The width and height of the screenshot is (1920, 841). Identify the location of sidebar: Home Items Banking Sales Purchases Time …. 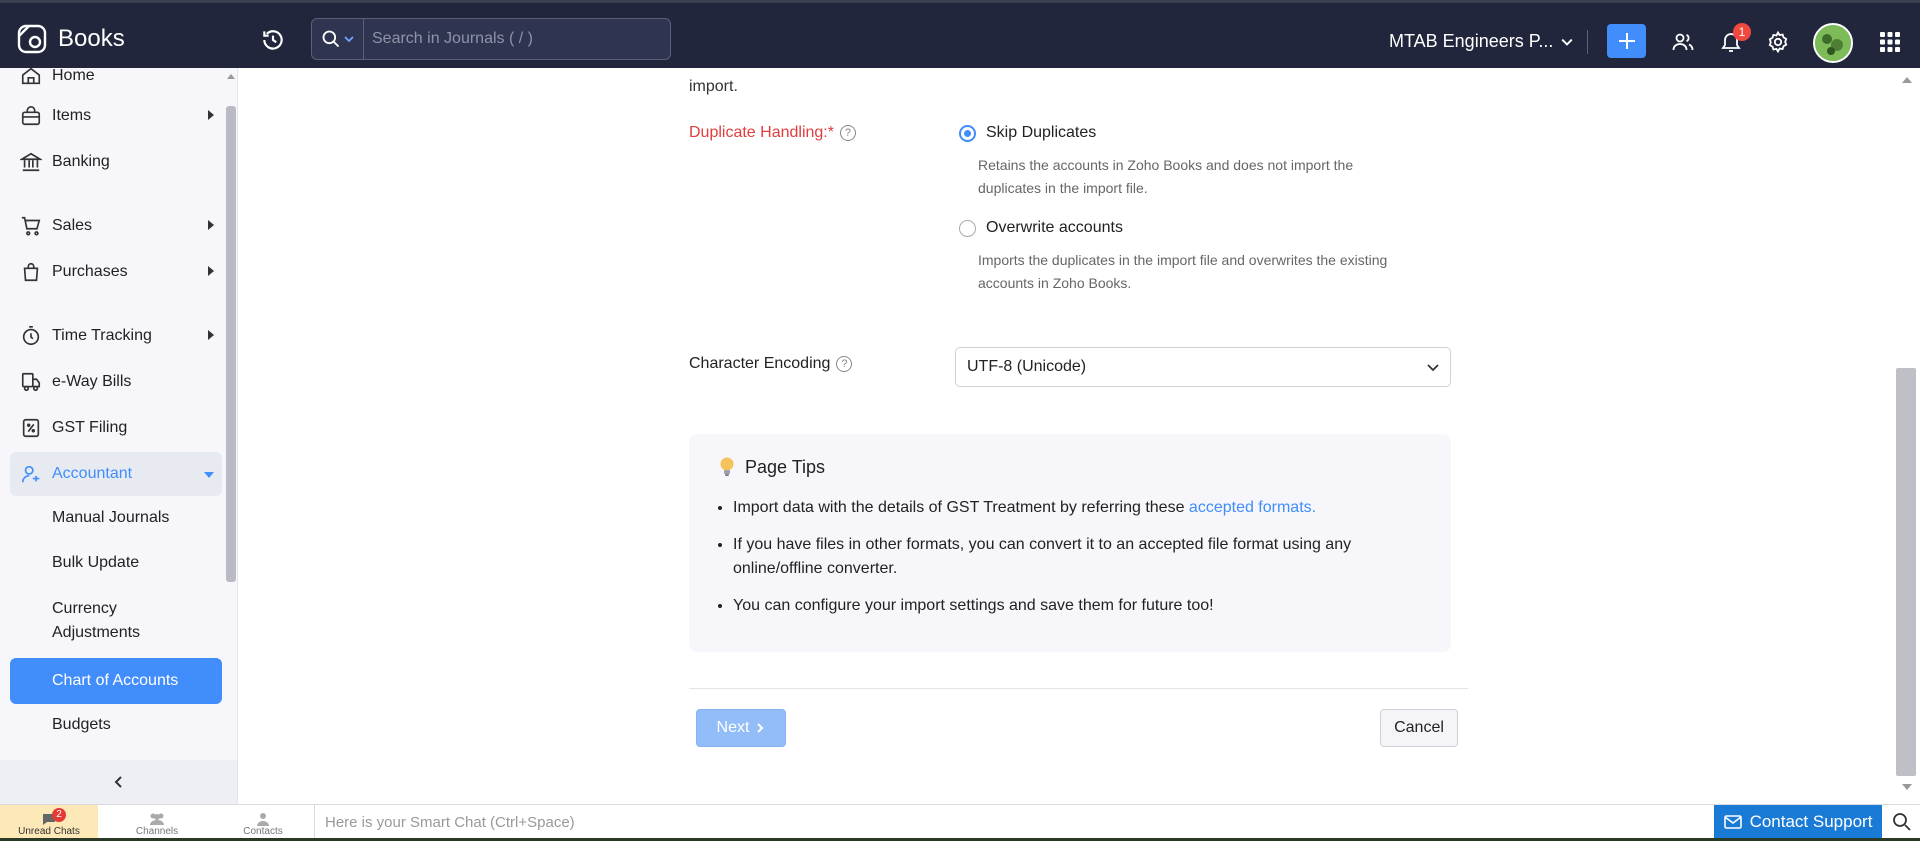
(119, 436).